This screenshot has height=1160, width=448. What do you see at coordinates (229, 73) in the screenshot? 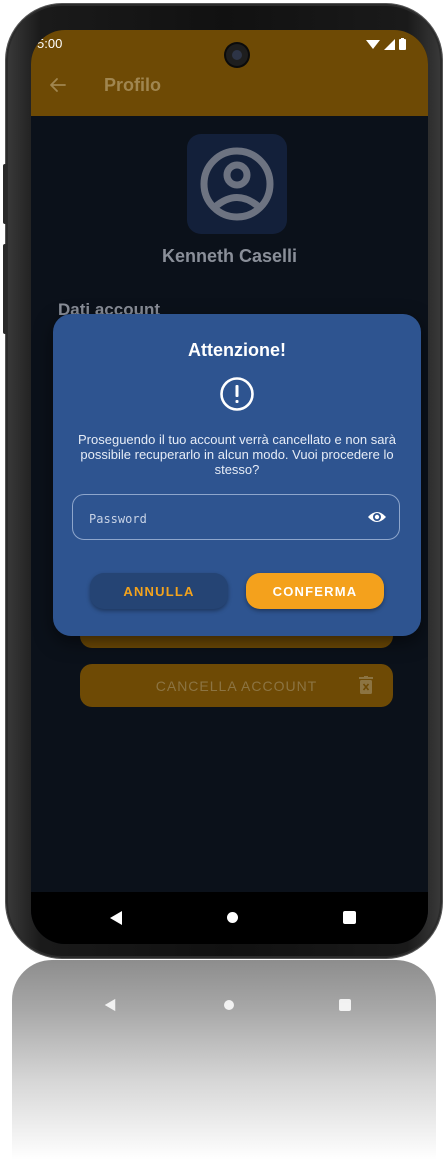
I see `app-bar: 5:00 Profilo` at bounding box center [229, 73].